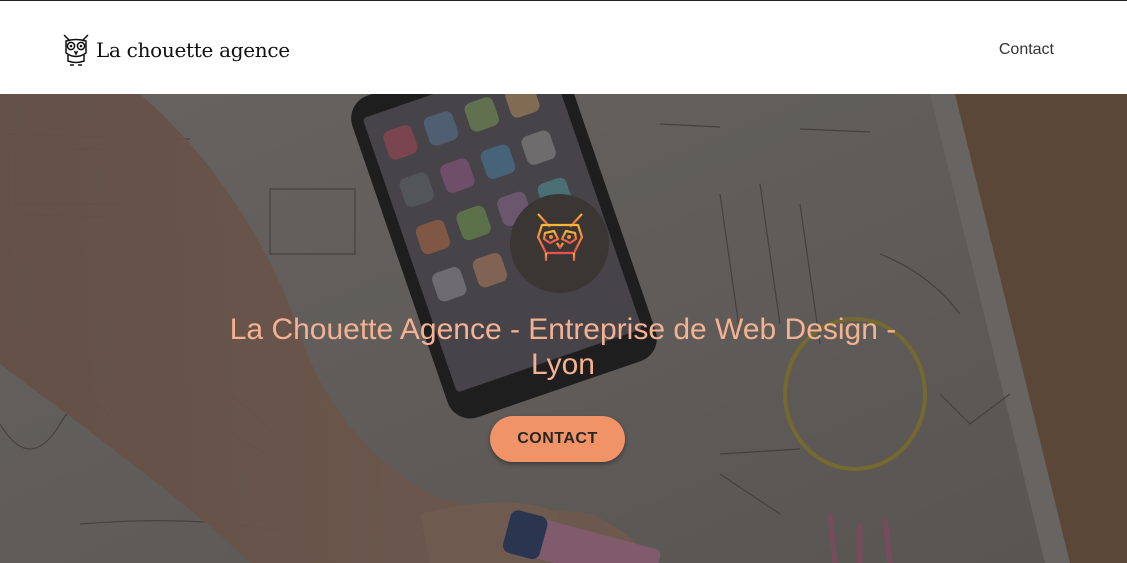 This screenshot has height=563, width=1127. I want to click on nav-contact-link: Contact, so click(1026, 50).